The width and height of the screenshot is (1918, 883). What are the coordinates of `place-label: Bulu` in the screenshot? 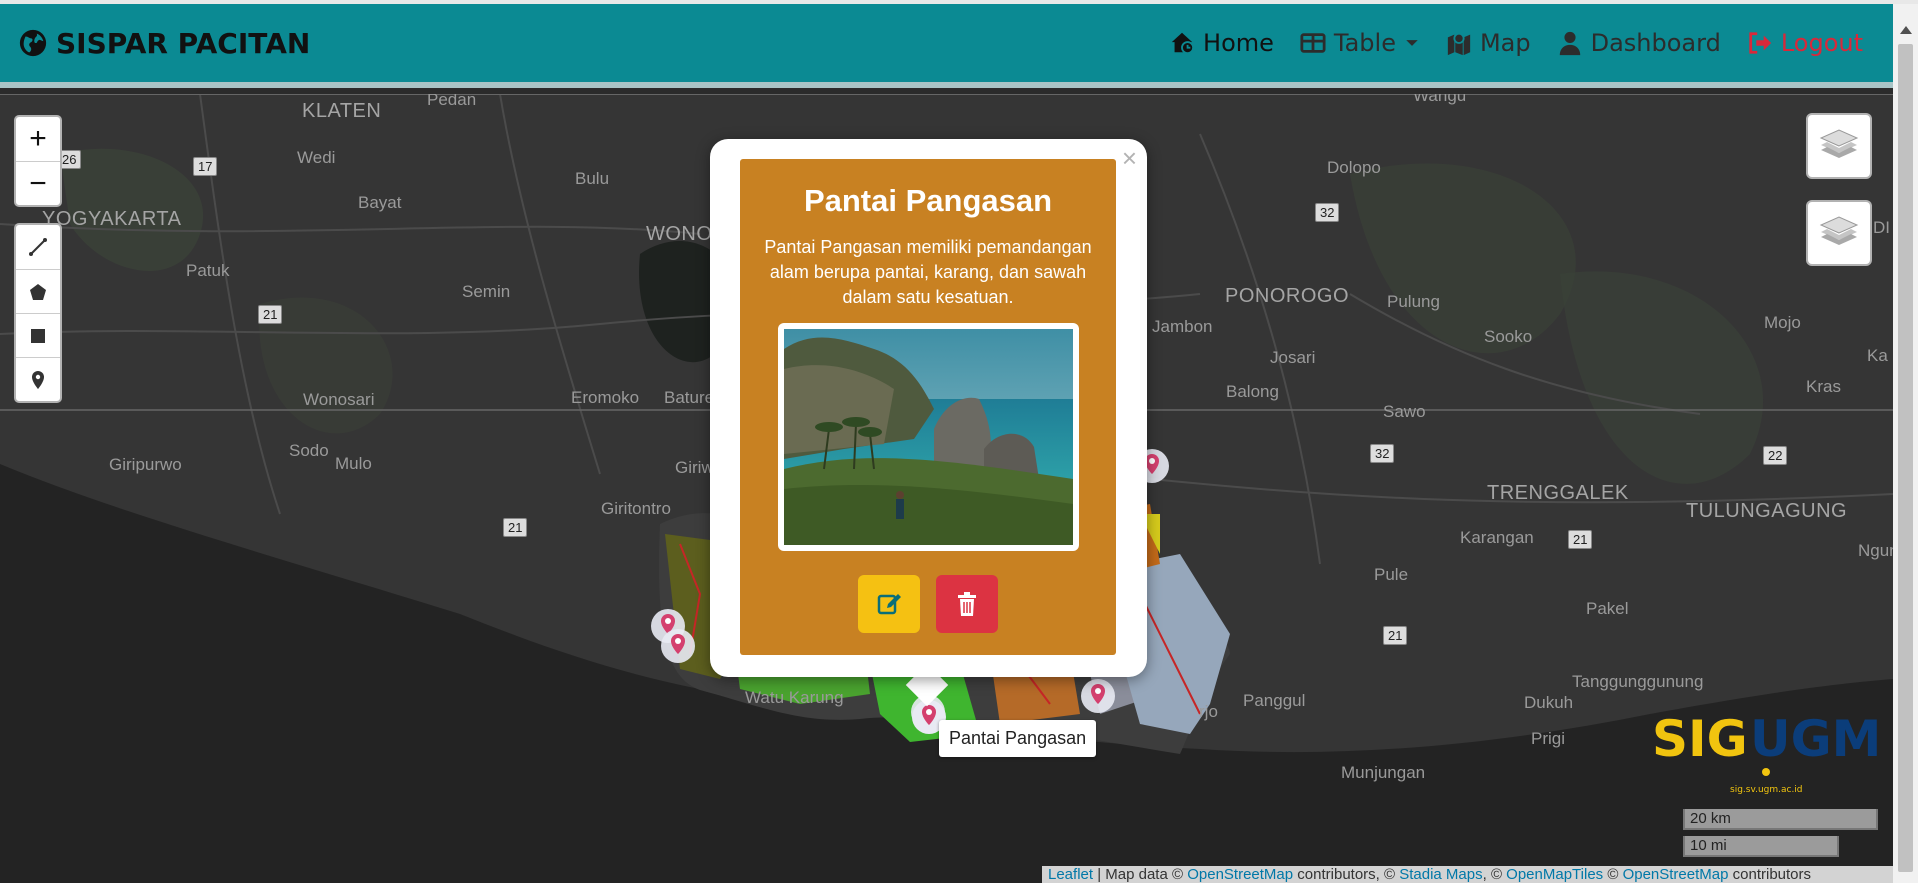 It's located at (592, 178).